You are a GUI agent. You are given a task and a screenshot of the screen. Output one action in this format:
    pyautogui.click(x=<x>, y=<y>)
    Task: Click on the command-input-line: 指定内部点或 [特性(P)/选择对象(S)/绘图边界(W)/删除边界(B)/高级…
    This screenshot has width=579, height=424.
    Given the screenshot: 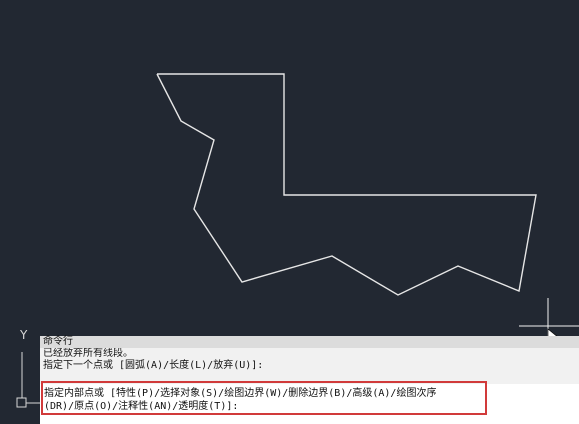 What is the action you would take?
    pyautogui.click(x=309, y=404)
    